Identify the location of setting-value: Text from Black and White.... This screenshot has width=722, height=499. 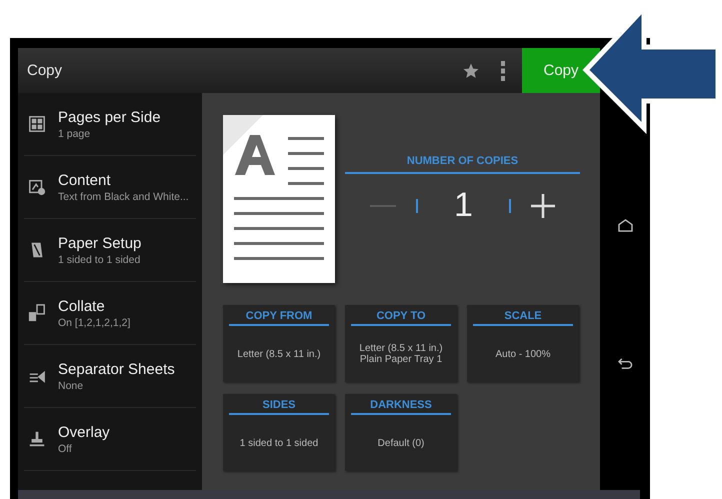
(123, 196).